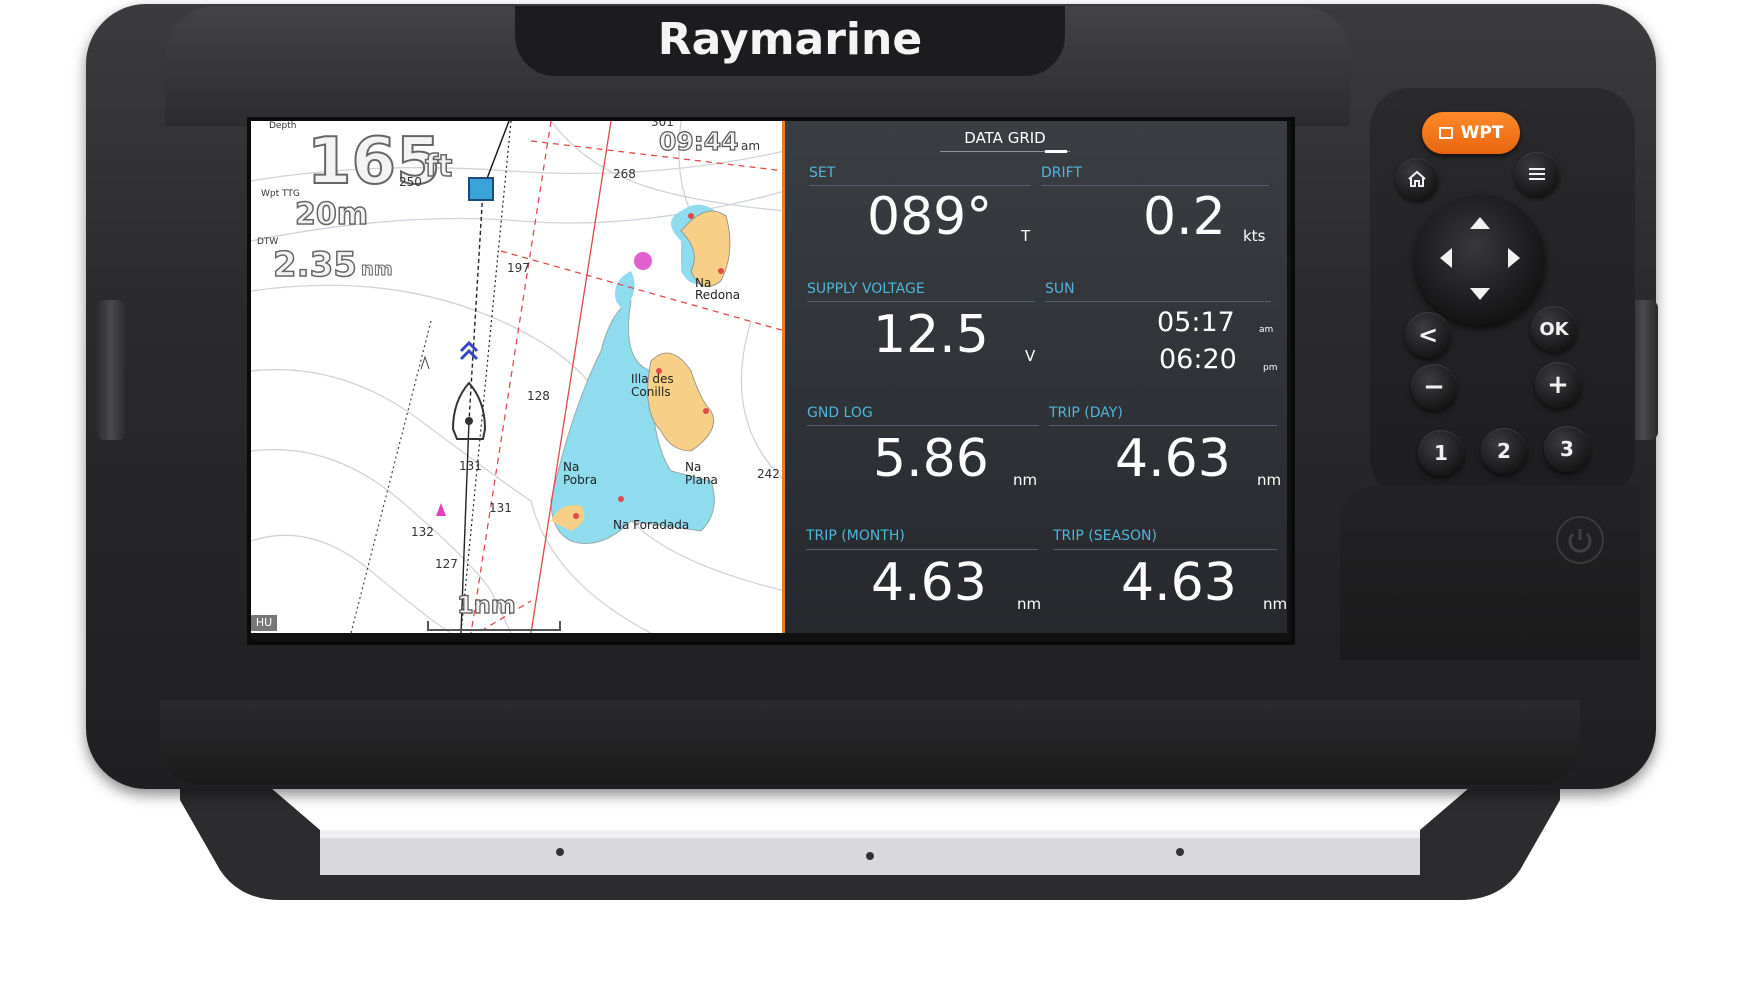 The width and height of the screenshot is (1738, 1000). What do you see at coordinates (652, 385) in the screenshot?
I see `place-name: Illa des Conills` at bounding box center [652, 385].